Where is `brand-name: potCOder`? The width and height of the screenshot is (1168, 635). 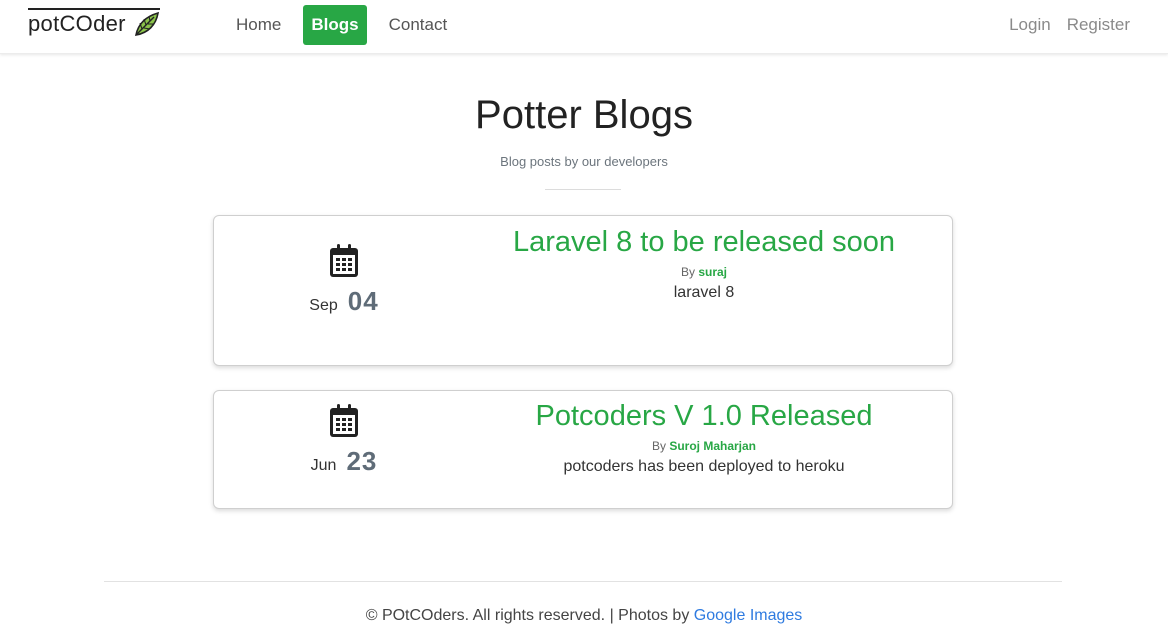
brand-name: potCOder is located at coordinates (77, 23).